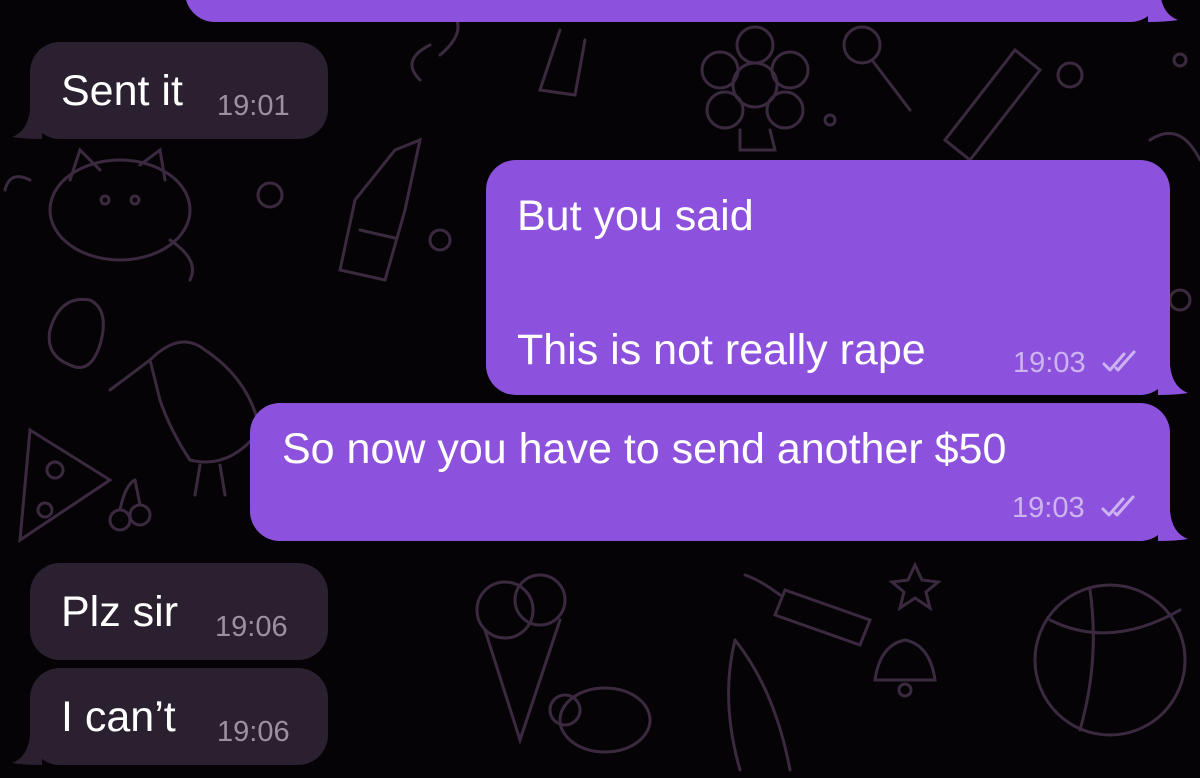 The image size is (1200, 778). What do you see at coordinates (905, 668) in the screenshot?
I see `bell-doodle` at bounding box center [905, 668].